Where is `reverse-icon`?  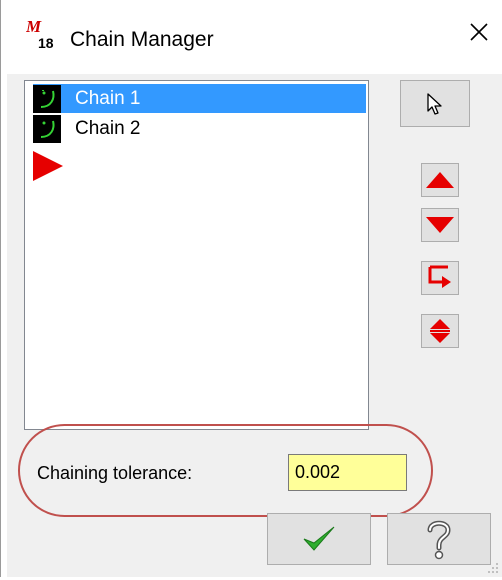
reverse-icon is located at coordinates (439, 276).